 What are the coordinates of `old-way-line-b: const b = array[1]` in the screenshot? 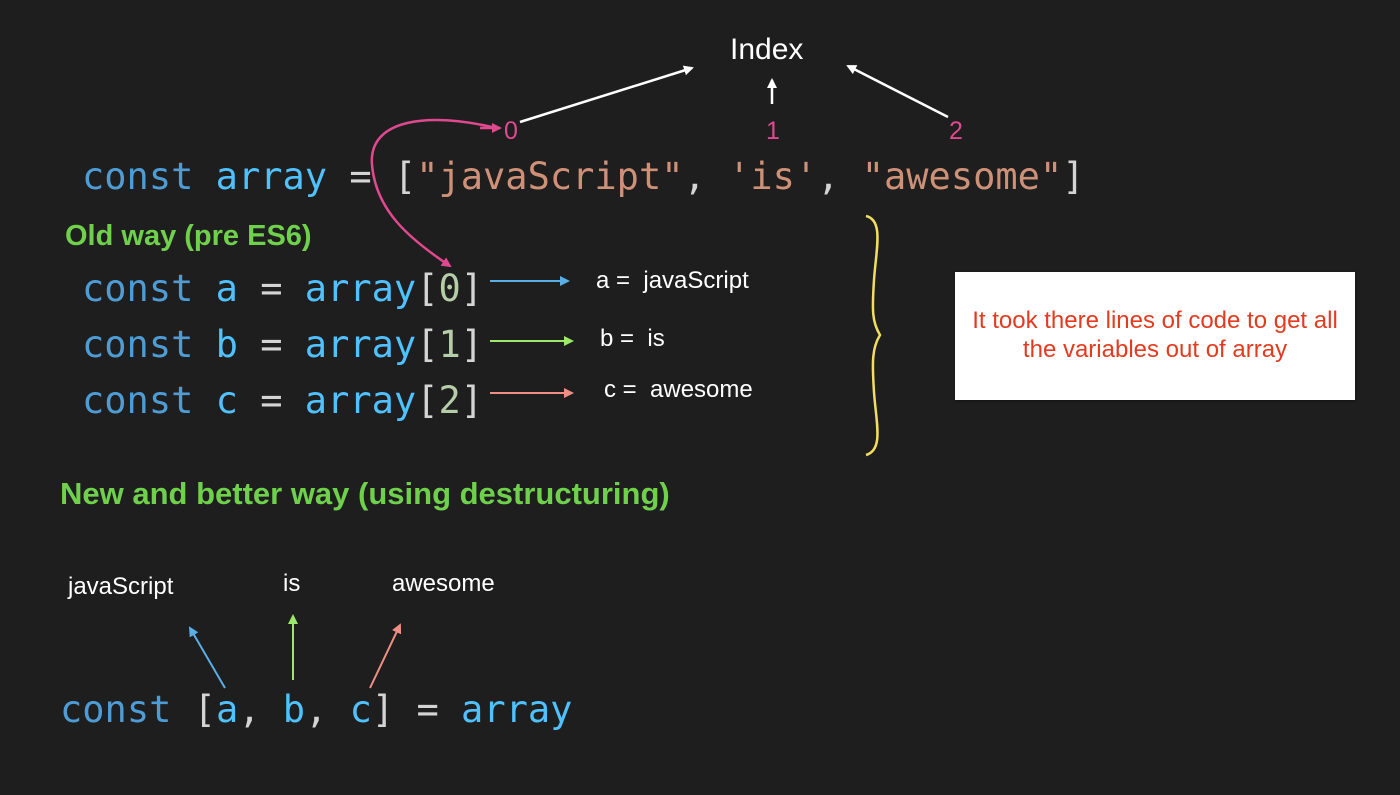 It's located at (282, 344).